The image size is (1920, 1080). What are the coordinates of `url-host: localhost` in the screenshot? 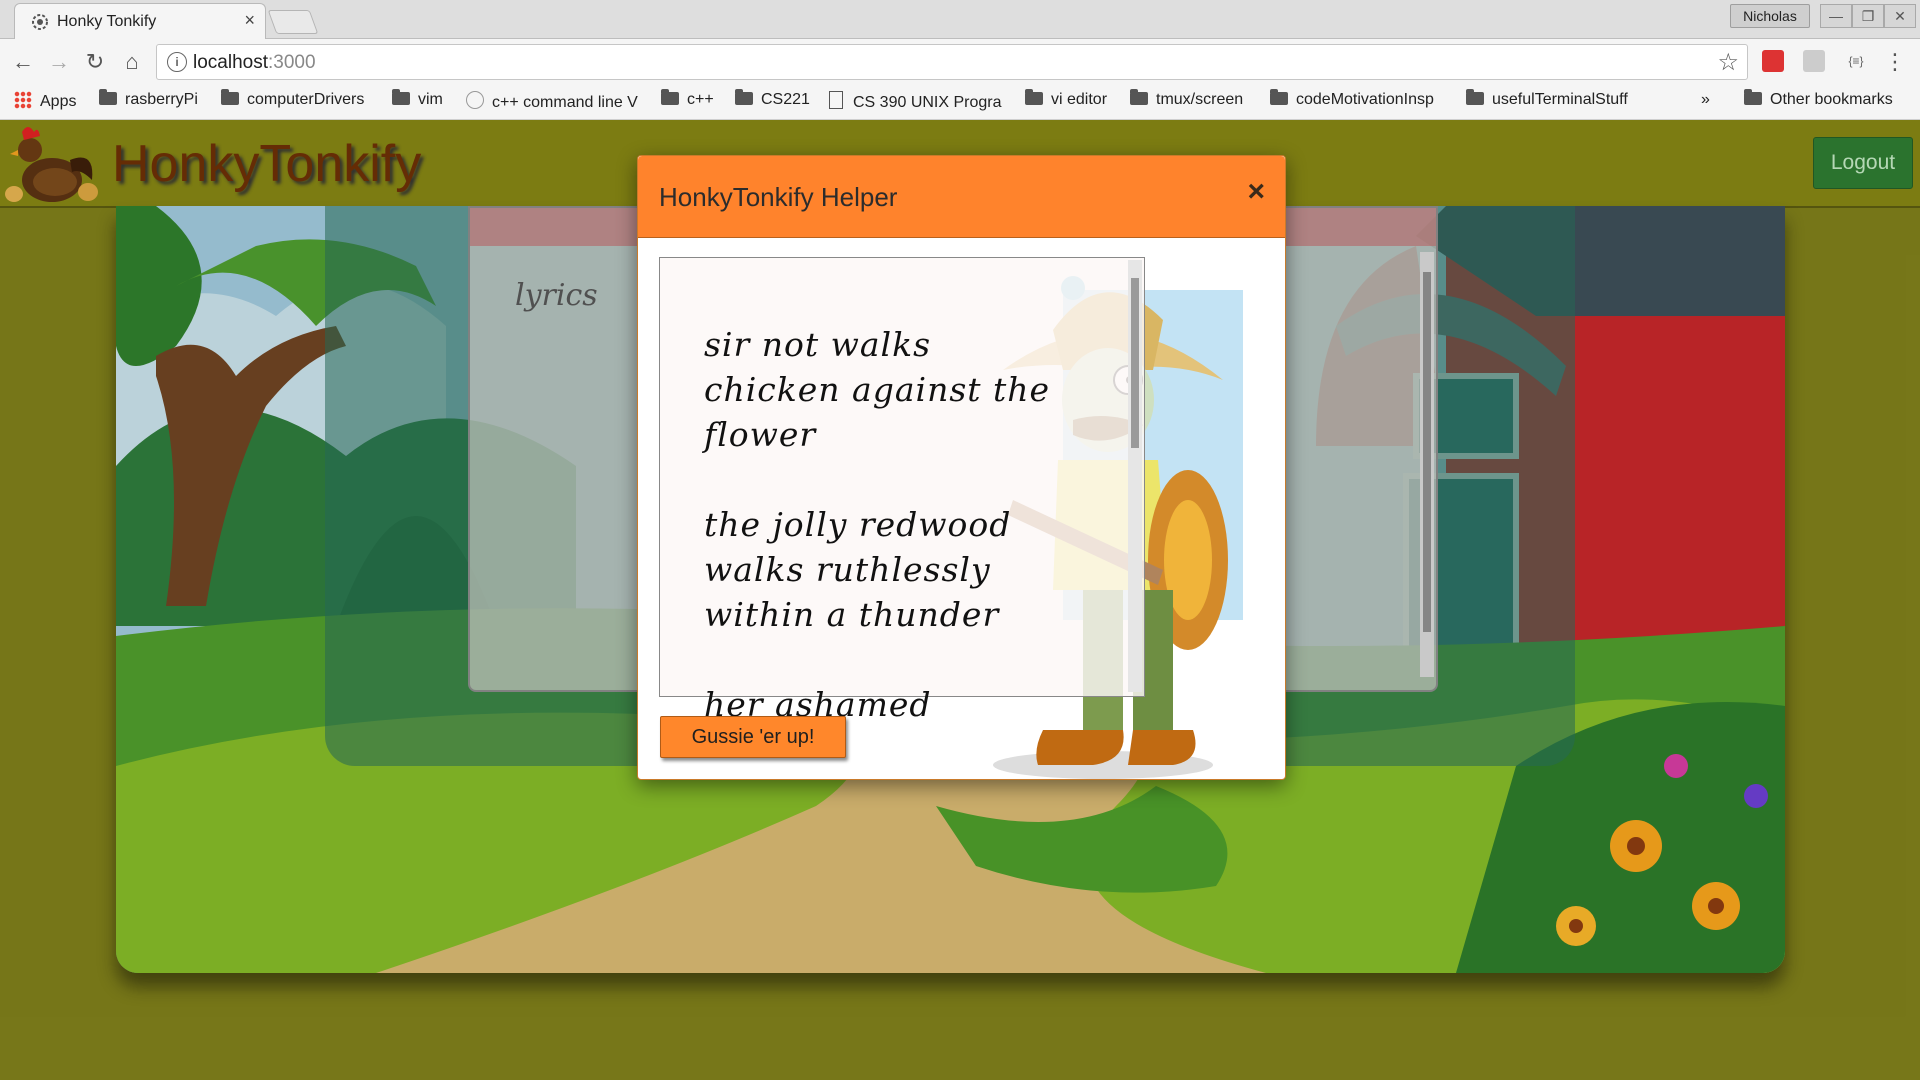 It's located at (230, 62).